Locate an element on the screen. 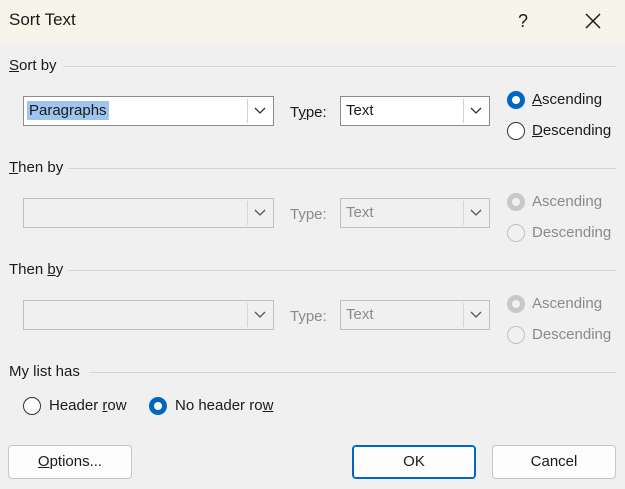  sort-by-type-value: Text is located at coordinates (360, 110).